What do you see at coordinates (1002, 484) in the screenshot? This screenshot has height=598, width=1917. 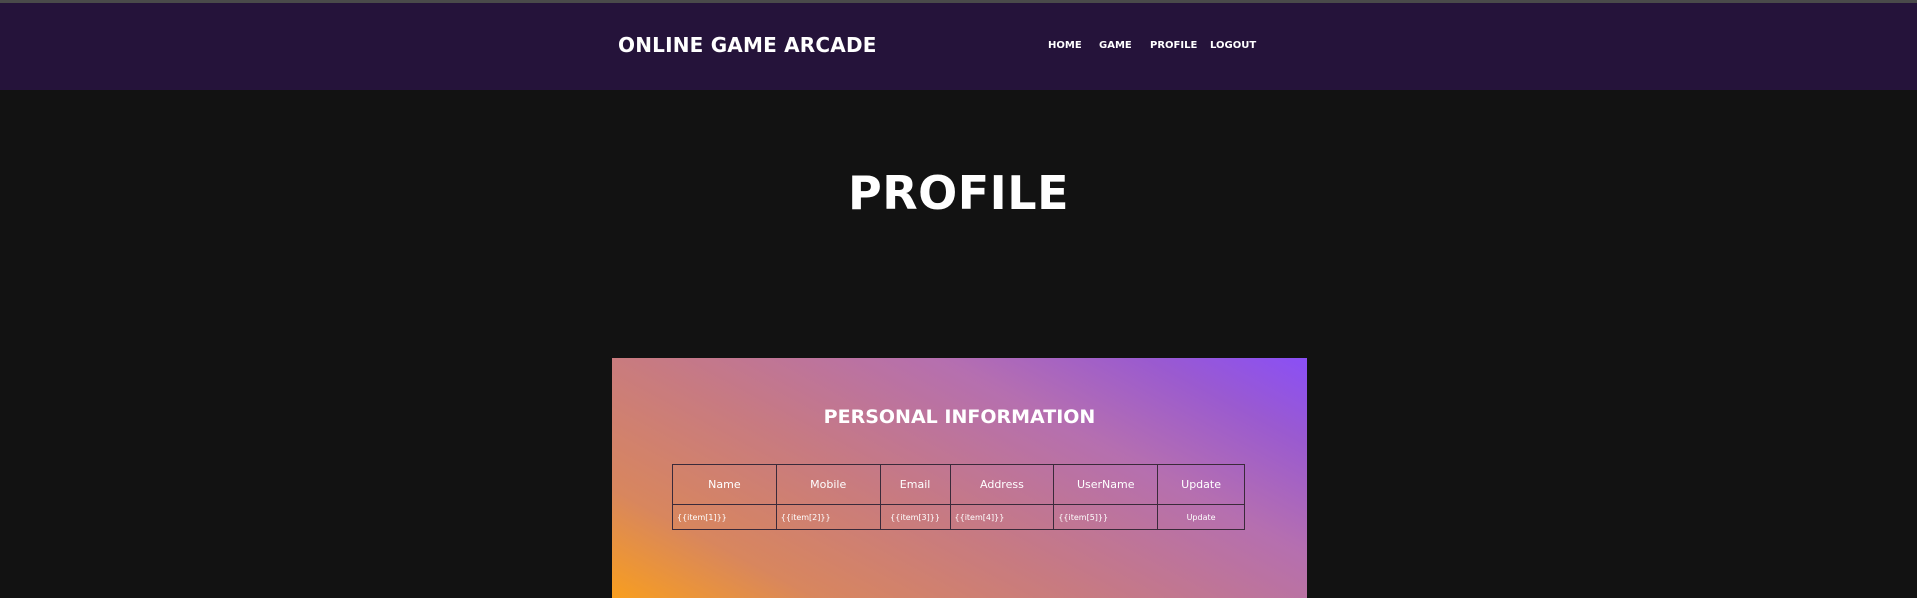 I see `header-address: Address` at bounding box center [1002, 484].